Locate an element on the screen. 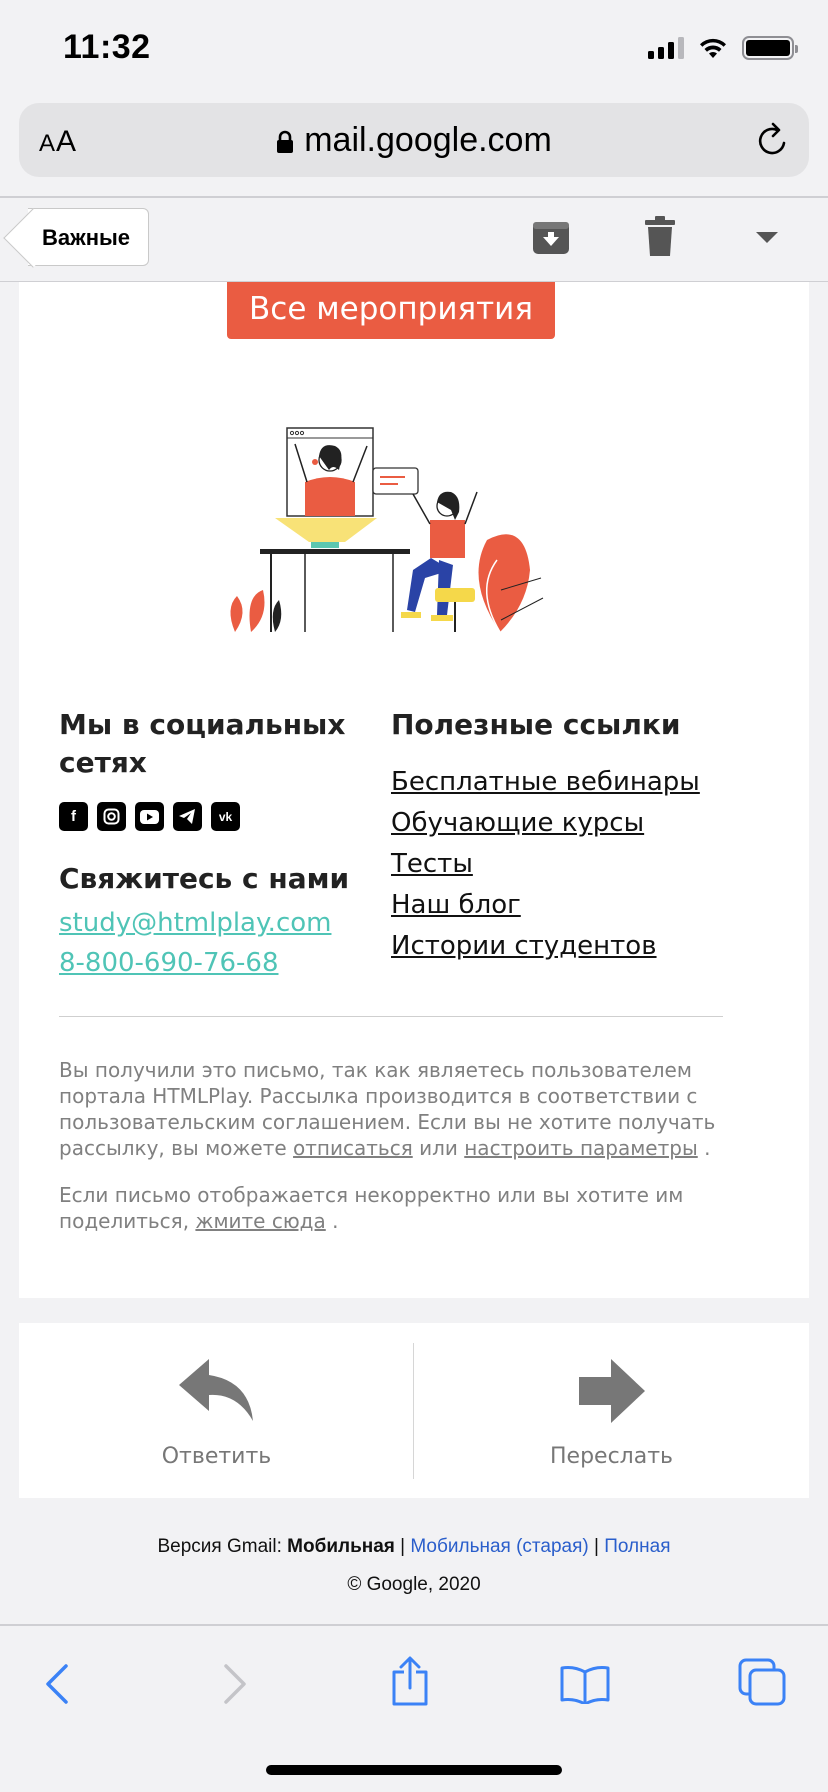 This screenshot has width=828, height=1792. reply-forward-bar: Ответить Переслать is located at coordinates (414, 1410).